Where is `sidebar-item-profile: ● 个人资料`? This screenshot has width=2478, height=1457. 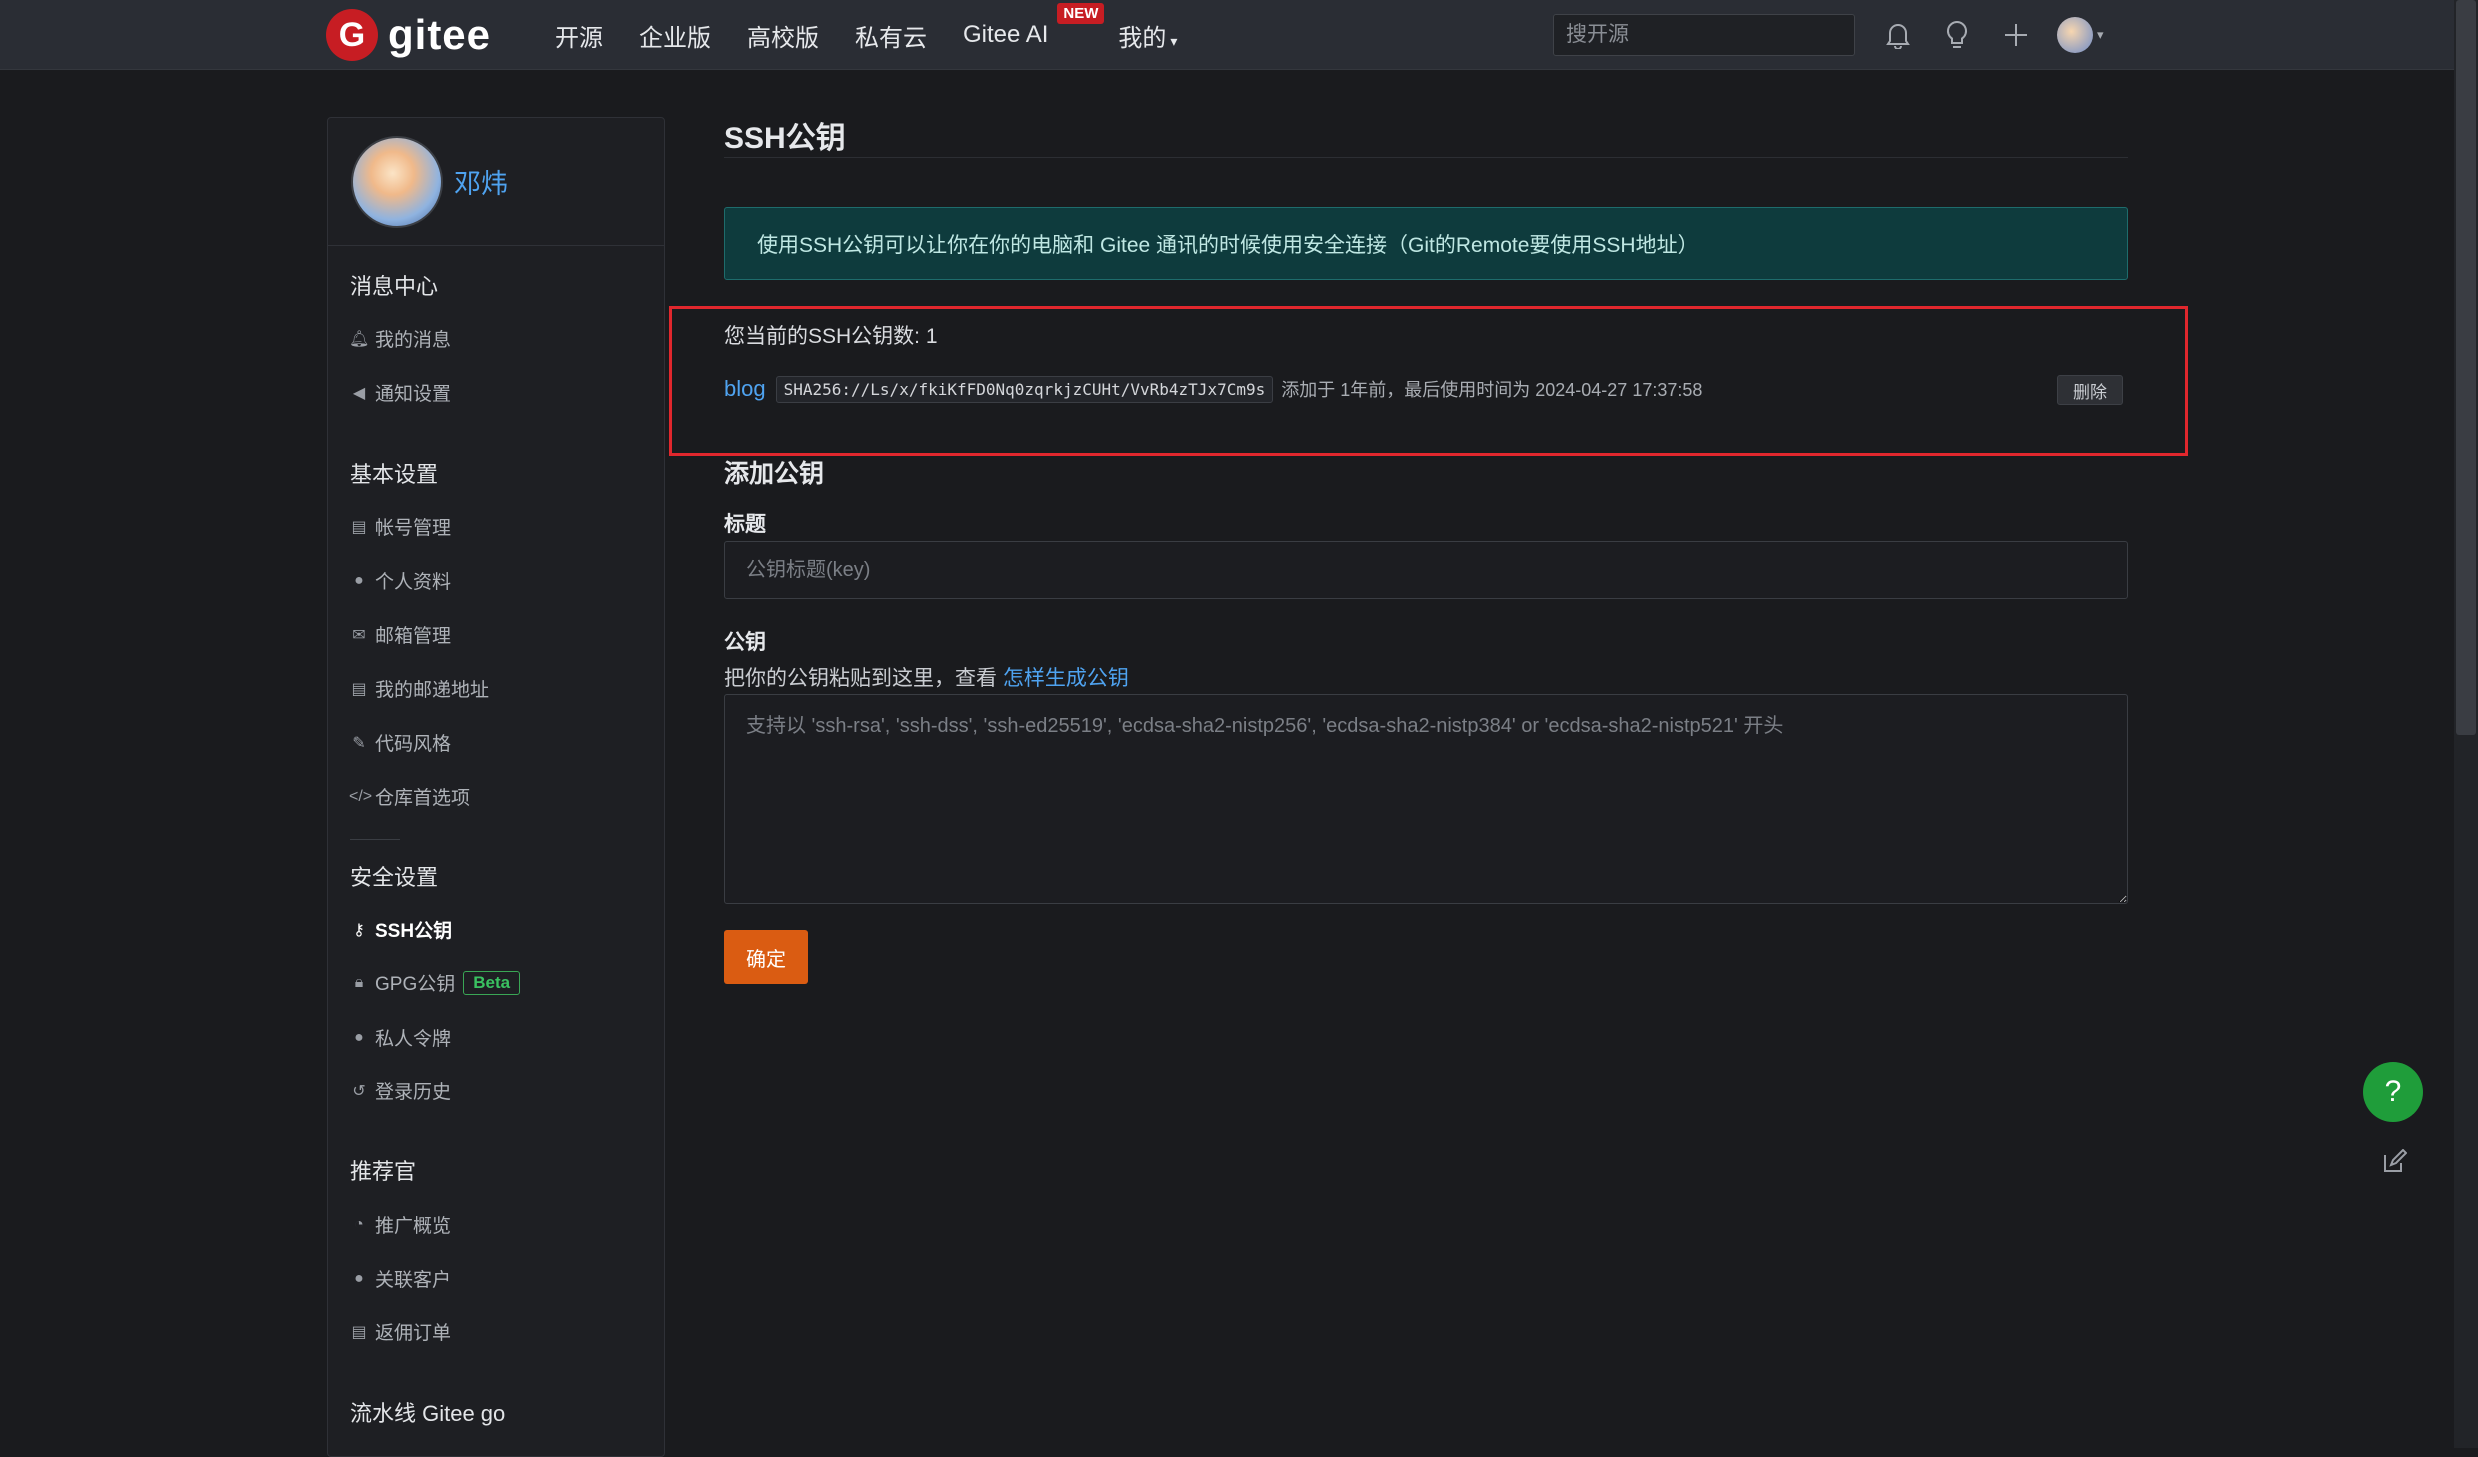 sidebar-item-profile: ● 个人资料 is located at coordinates (400, 580).